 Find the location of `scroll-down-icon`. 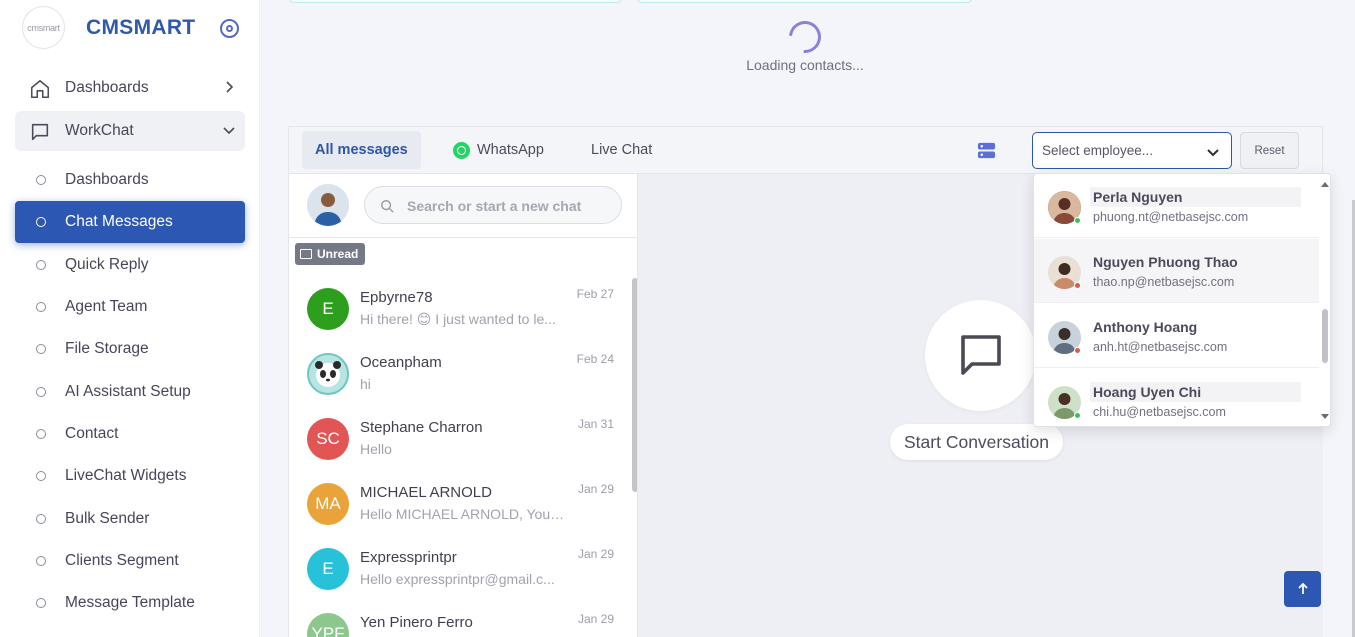

scroll-down-icon is located at coordinates (1325, 416).